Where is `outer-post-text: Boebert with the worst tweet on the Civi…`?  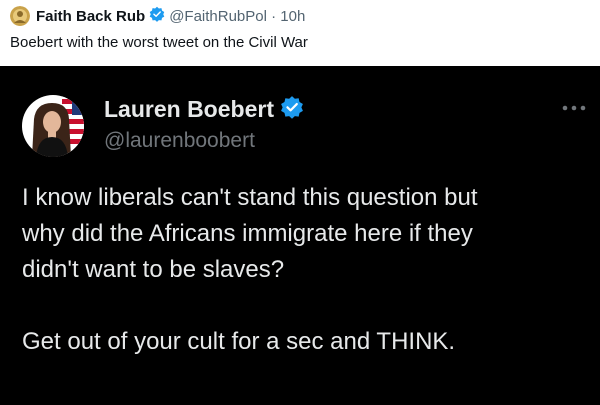 outer-post-text: Boebert with the worst tweet on the Civi… is located at coordinates (159, 42).